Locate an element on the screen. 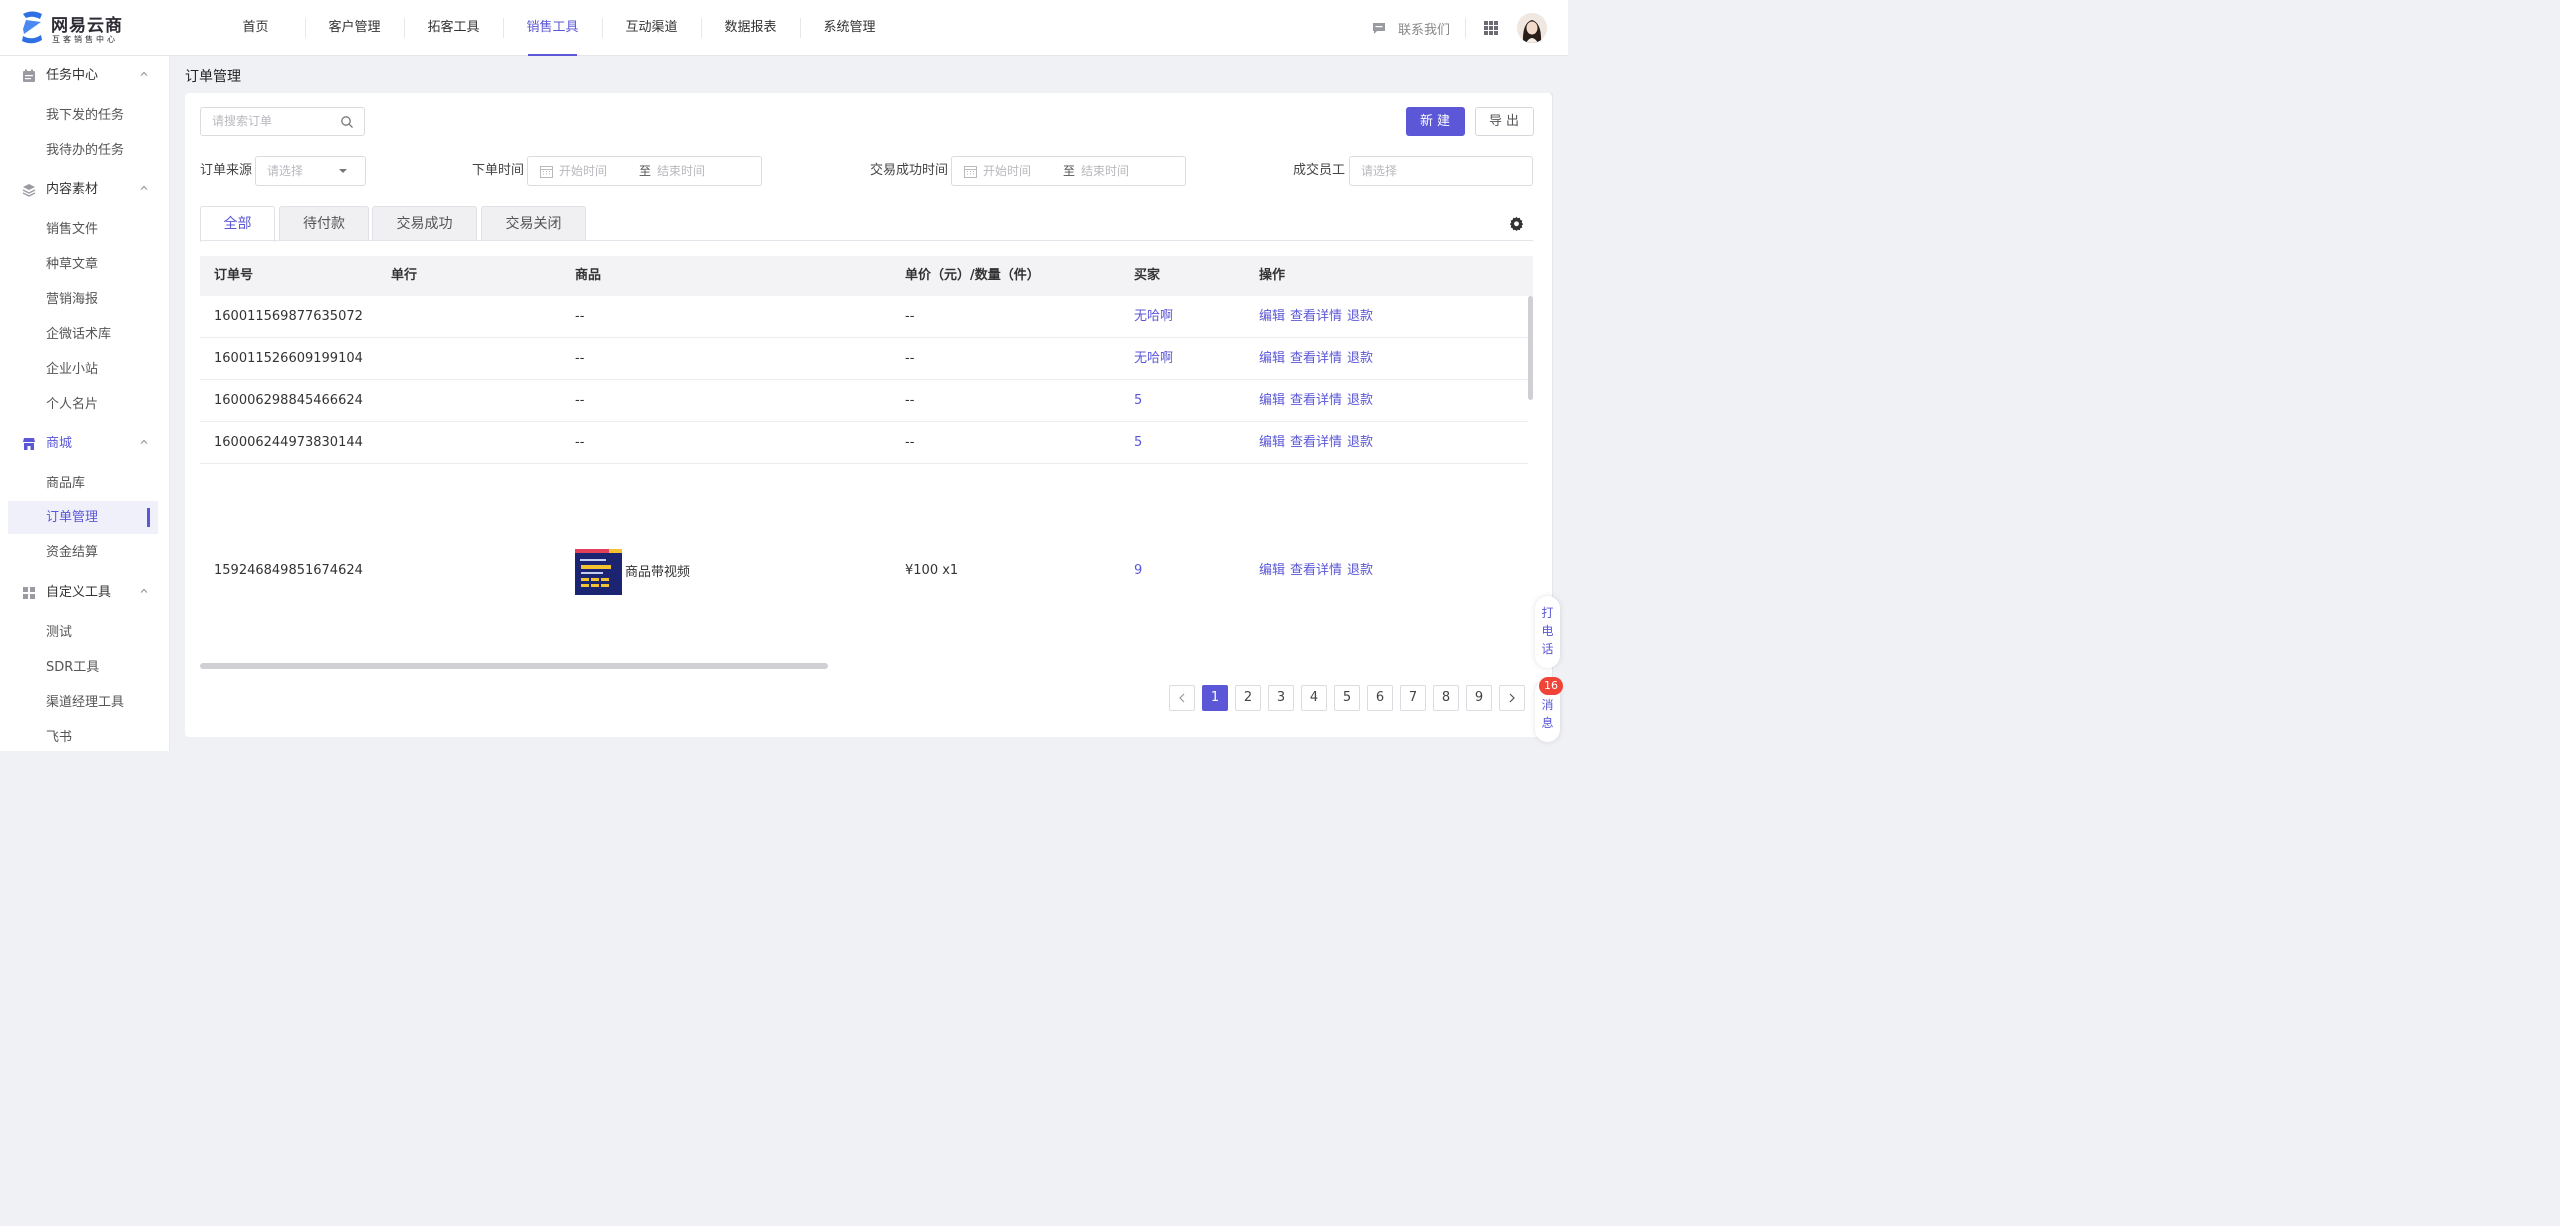  tab-closed: 交易关闭 is located at coordinates (533, 223).